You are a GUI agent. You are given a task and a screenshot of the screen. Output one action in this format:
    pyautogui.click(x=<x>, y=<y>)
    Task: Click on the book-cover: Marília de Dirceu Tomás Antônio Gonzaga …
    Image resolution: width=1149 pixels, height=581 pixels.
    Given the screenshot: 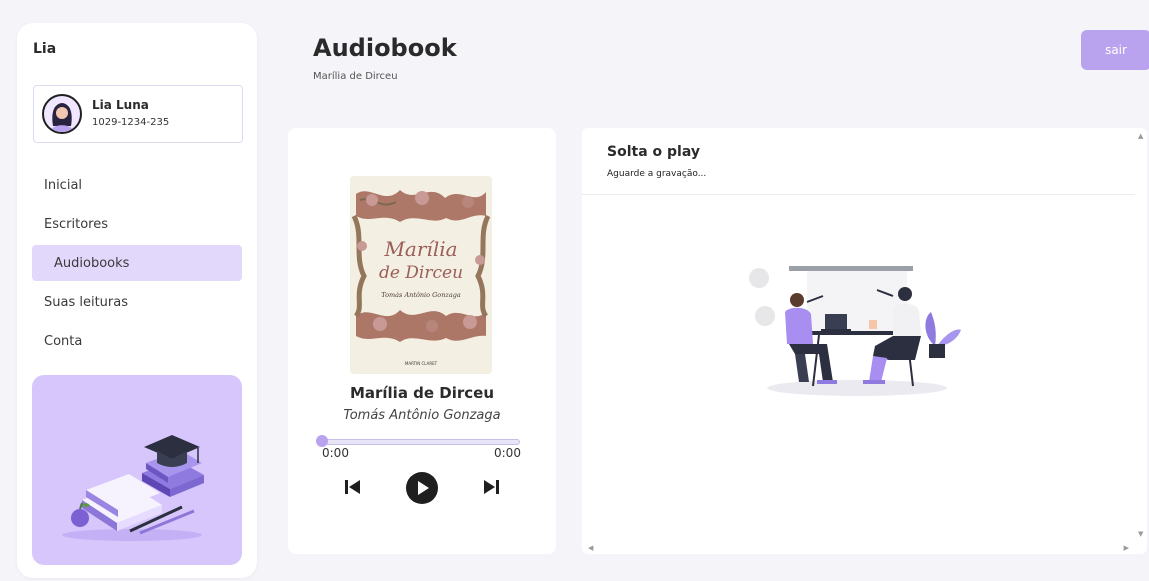 What is the action you would take?
    pyautogui.click(x=421, y=275)
    